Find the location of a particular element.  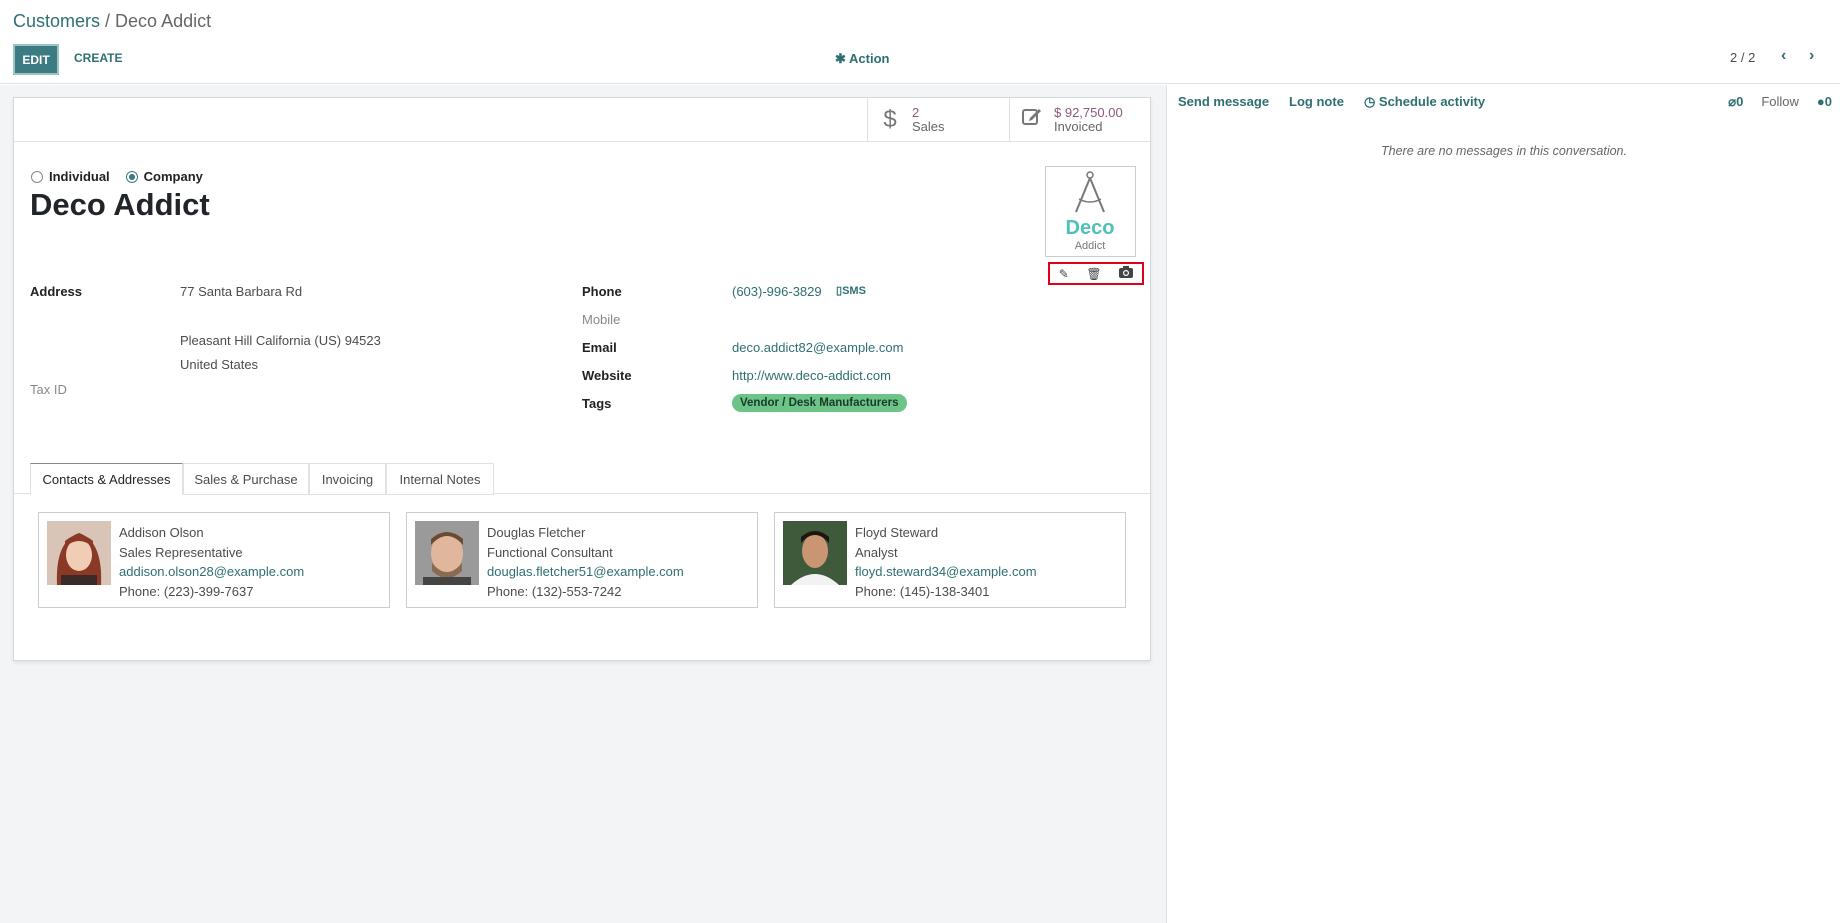

pencil-square-icon is located at coordinates (1032, 119).